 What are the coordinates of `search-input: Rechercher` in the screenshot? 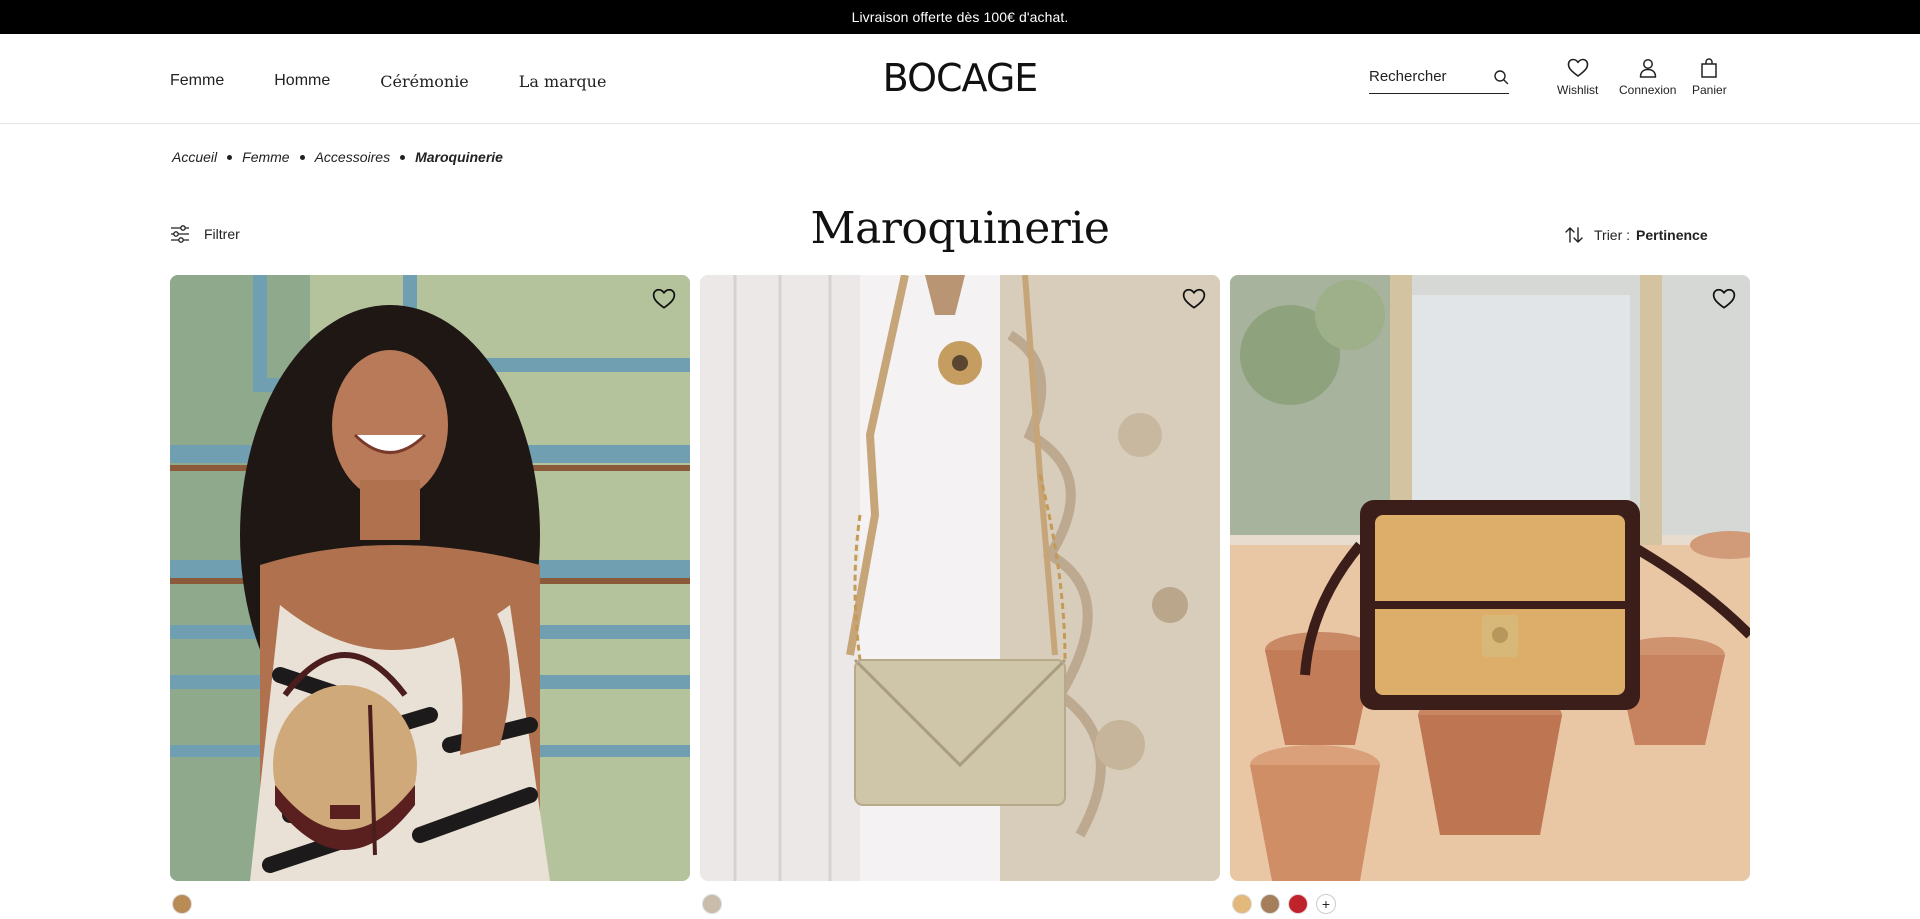 It's located at (1439, 79).